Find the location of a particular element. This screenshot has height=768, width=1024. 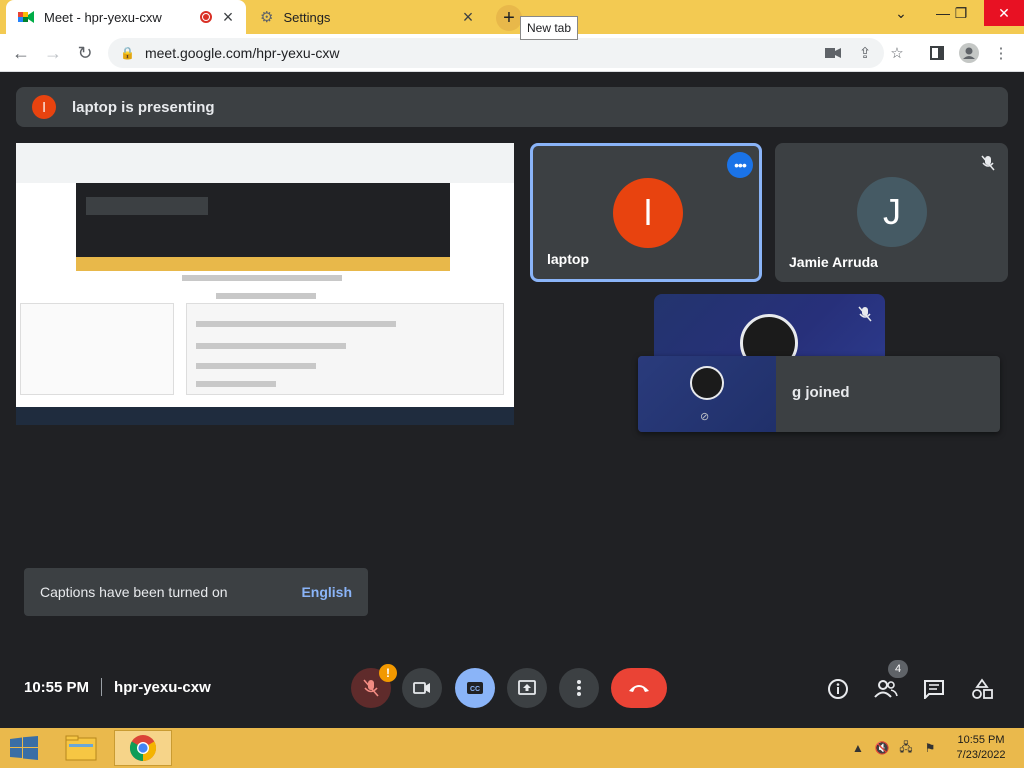

tab-meet: Meet - hpr-yexu-cxw × is located at coordinates (126, 17).